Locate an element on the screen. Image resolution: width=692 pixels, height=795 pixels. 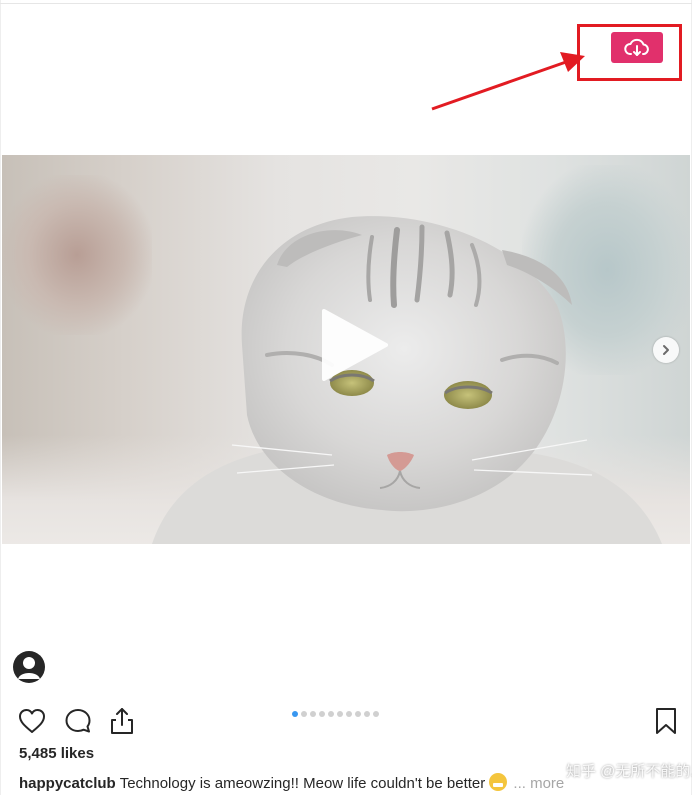
cloud-download-icon is located at coordinates (636, 47).